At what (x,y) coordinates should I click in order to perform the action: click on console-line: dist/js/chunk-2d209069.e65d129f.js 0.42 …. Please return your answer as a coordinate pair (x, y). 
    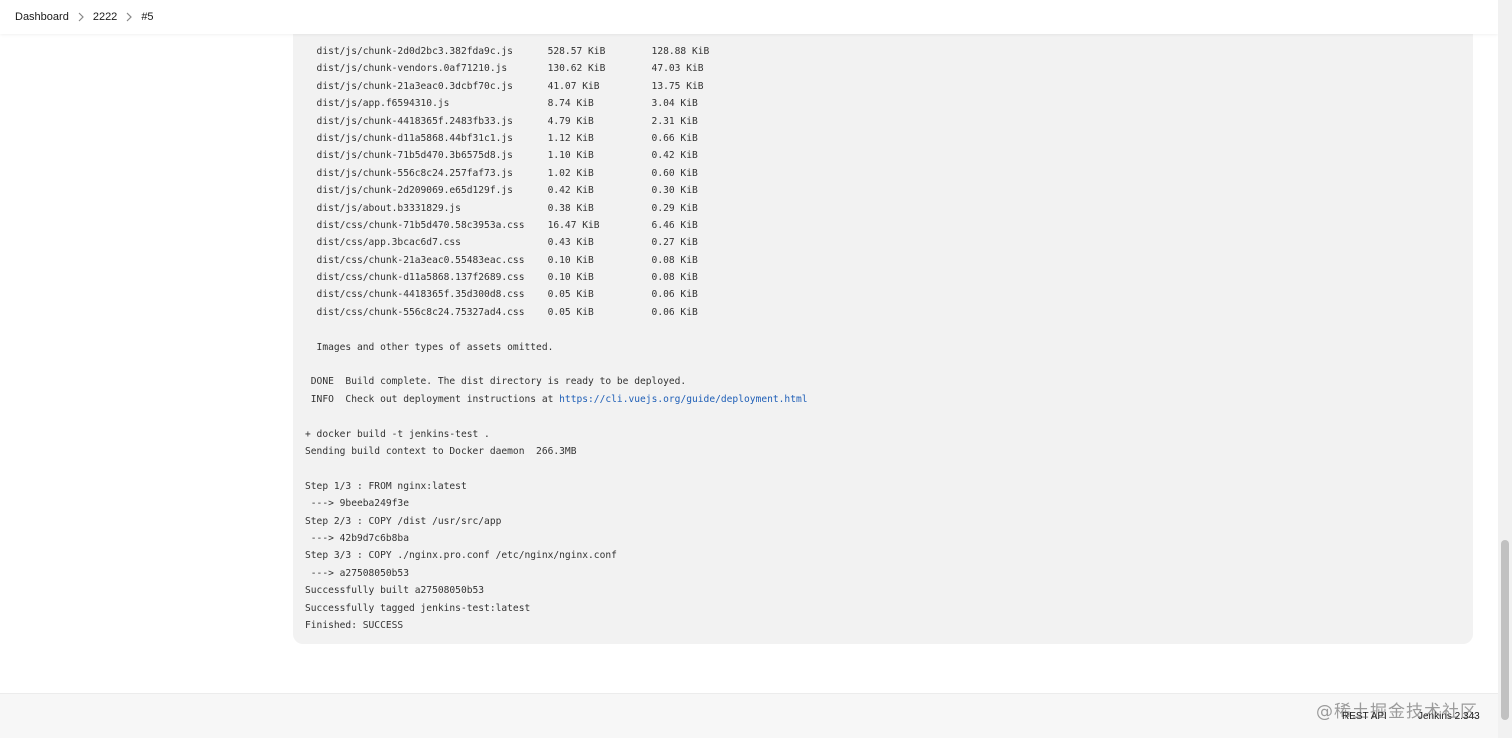
    Looking at the image, I should click on (501, 191).